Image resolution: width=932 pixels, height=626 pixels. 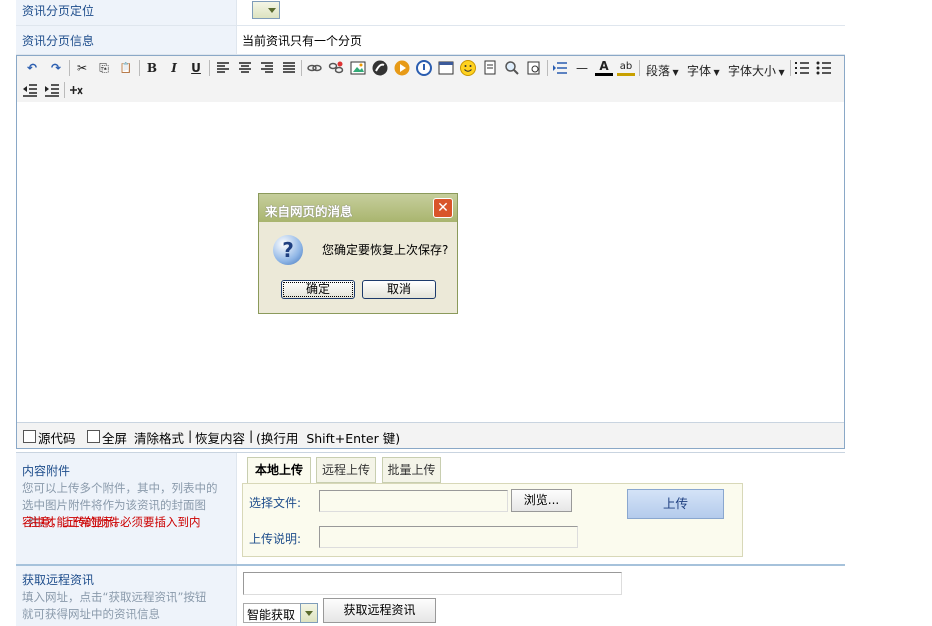 I want to click on confirm-dialog: 来自网页的消息 ✕ ? 您确定要恢复上次保存? 确定 取消, so click(x=358, y=253).